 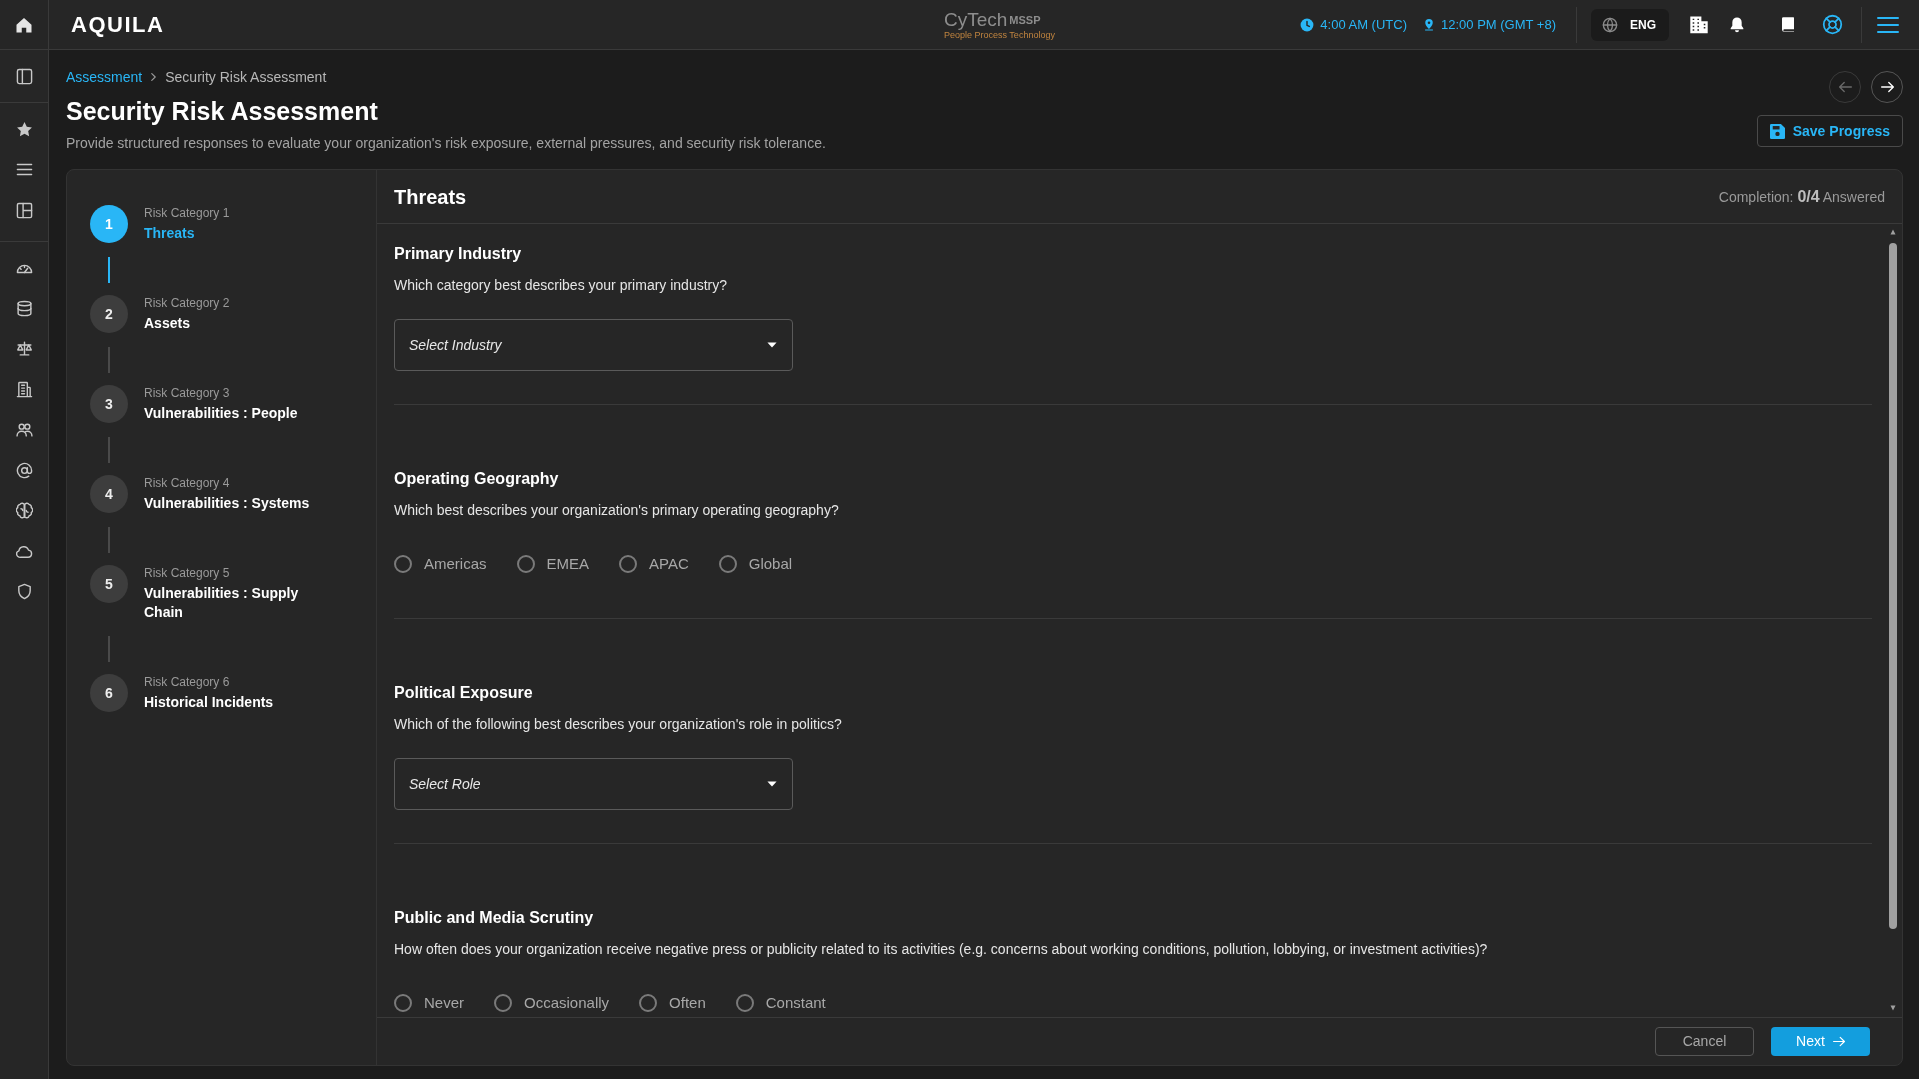 I want to click on arrow-left-icon, so click(x=1845, y=87).